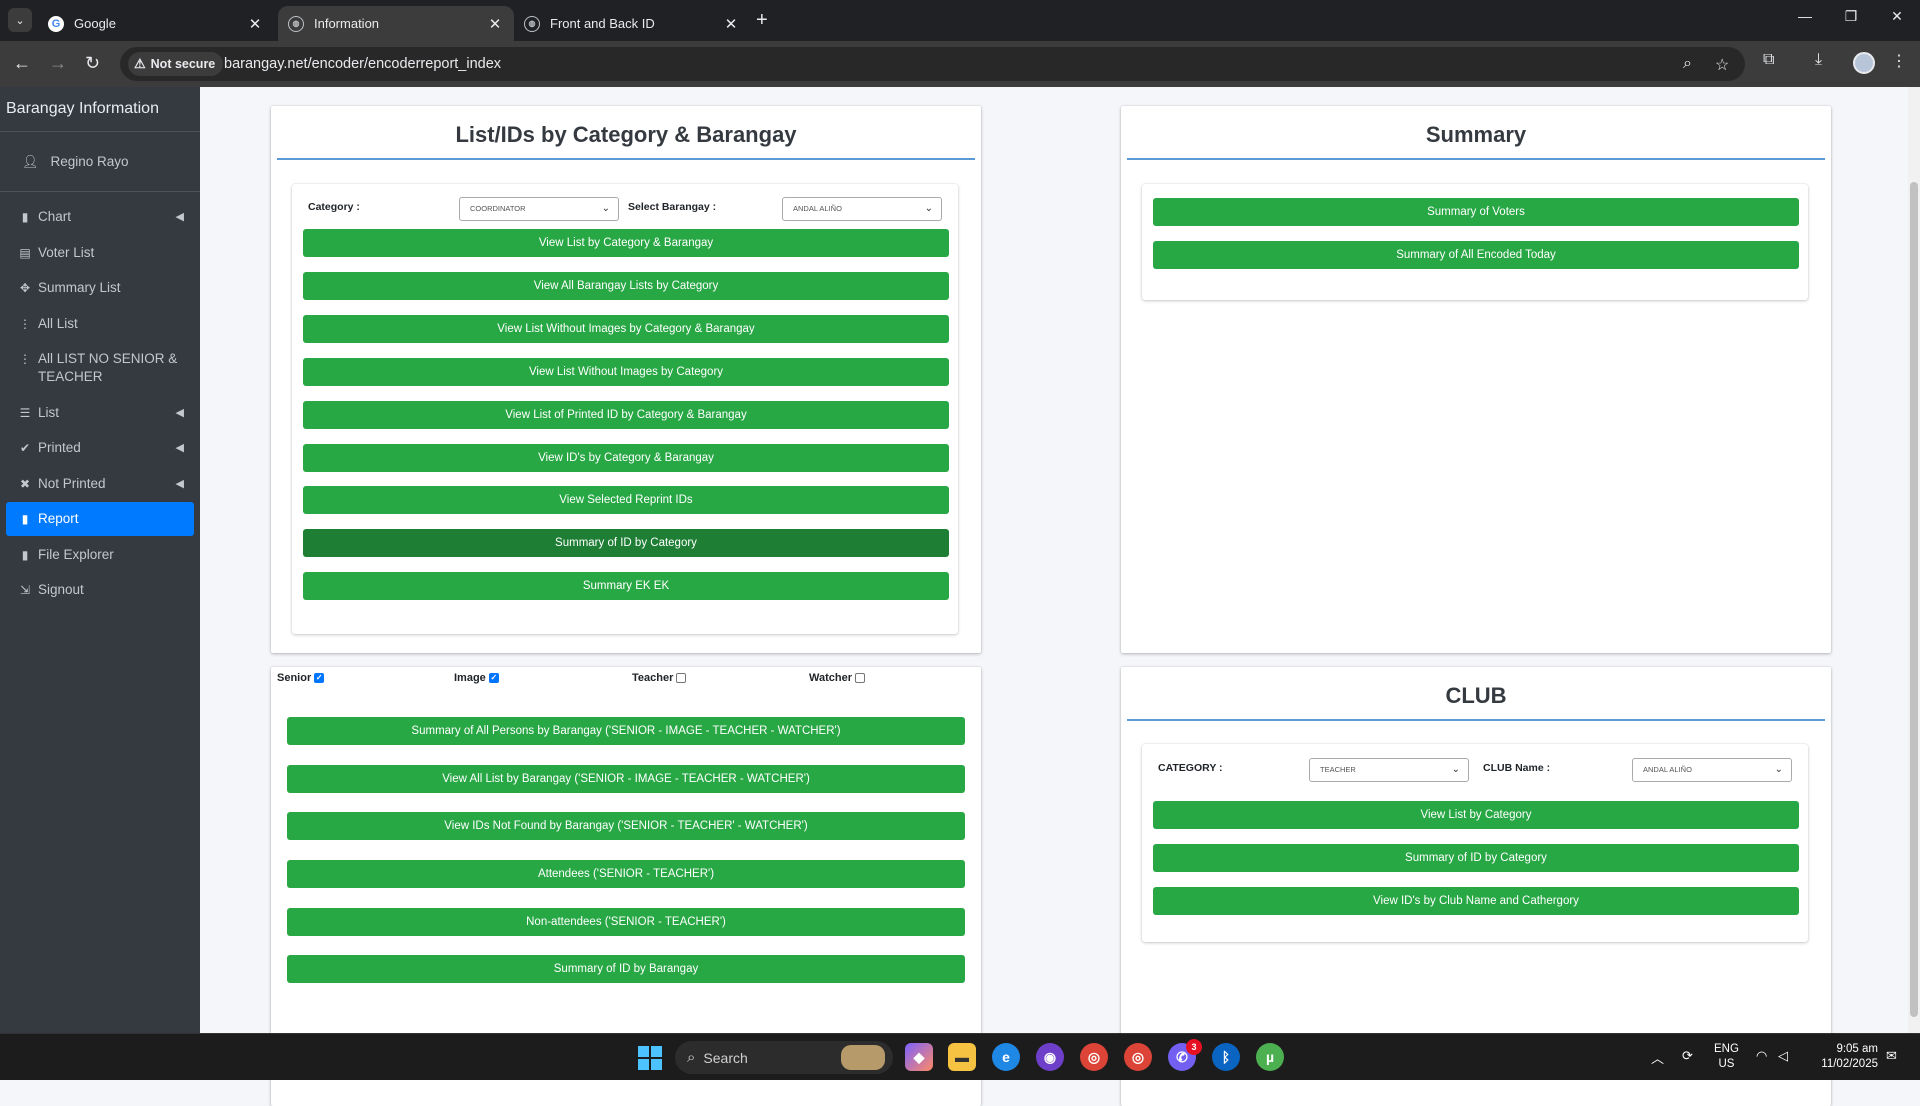 The image size is (1920, 1106). Describe the element at coordinates (1687, 1056) in the screenshot. I see `sync-icon: ⟳` at that location.